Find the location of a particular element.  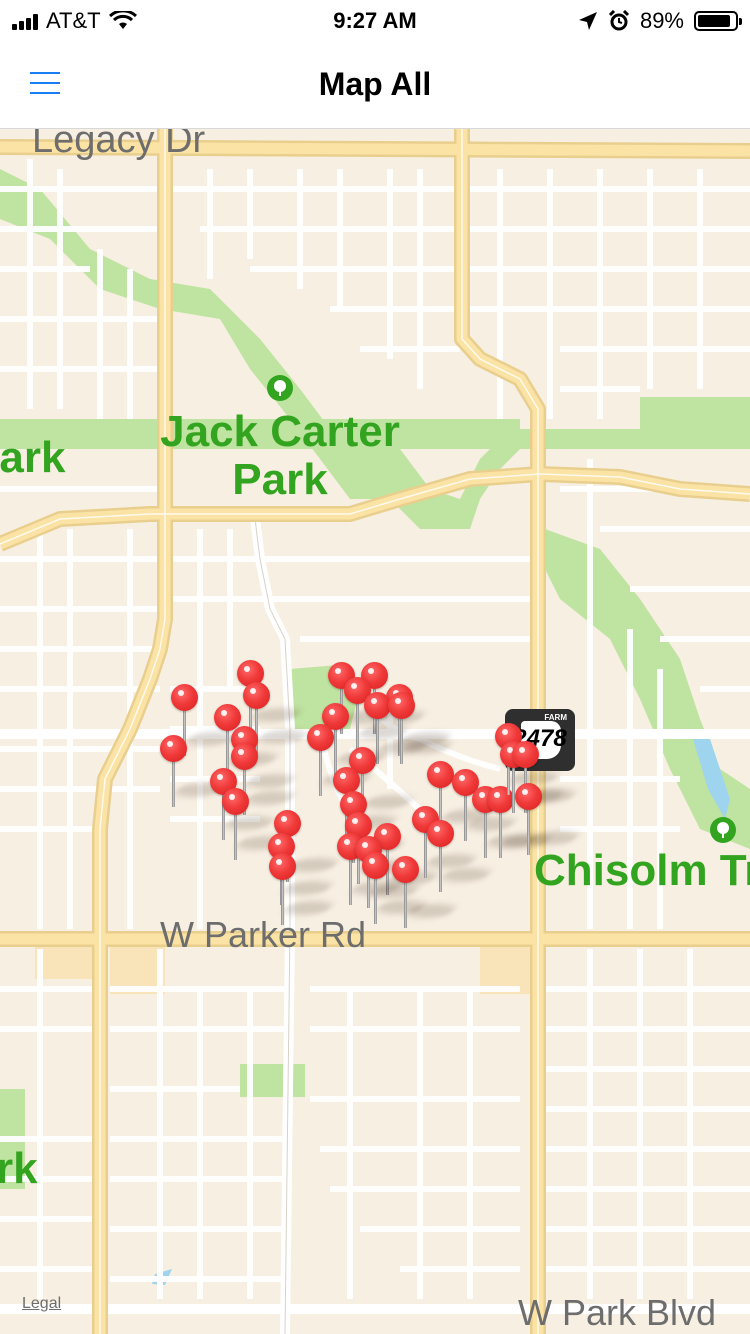

location-arrow-icon is located at coordinates (587, 21).